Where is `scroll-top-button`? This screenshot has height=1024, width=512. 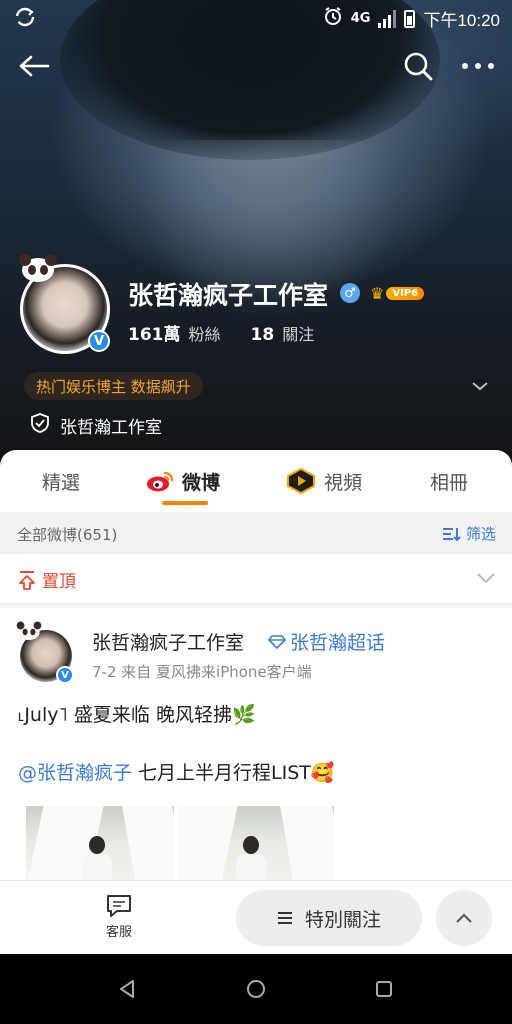
scroll-top-button is located at coordinates (464, 918).